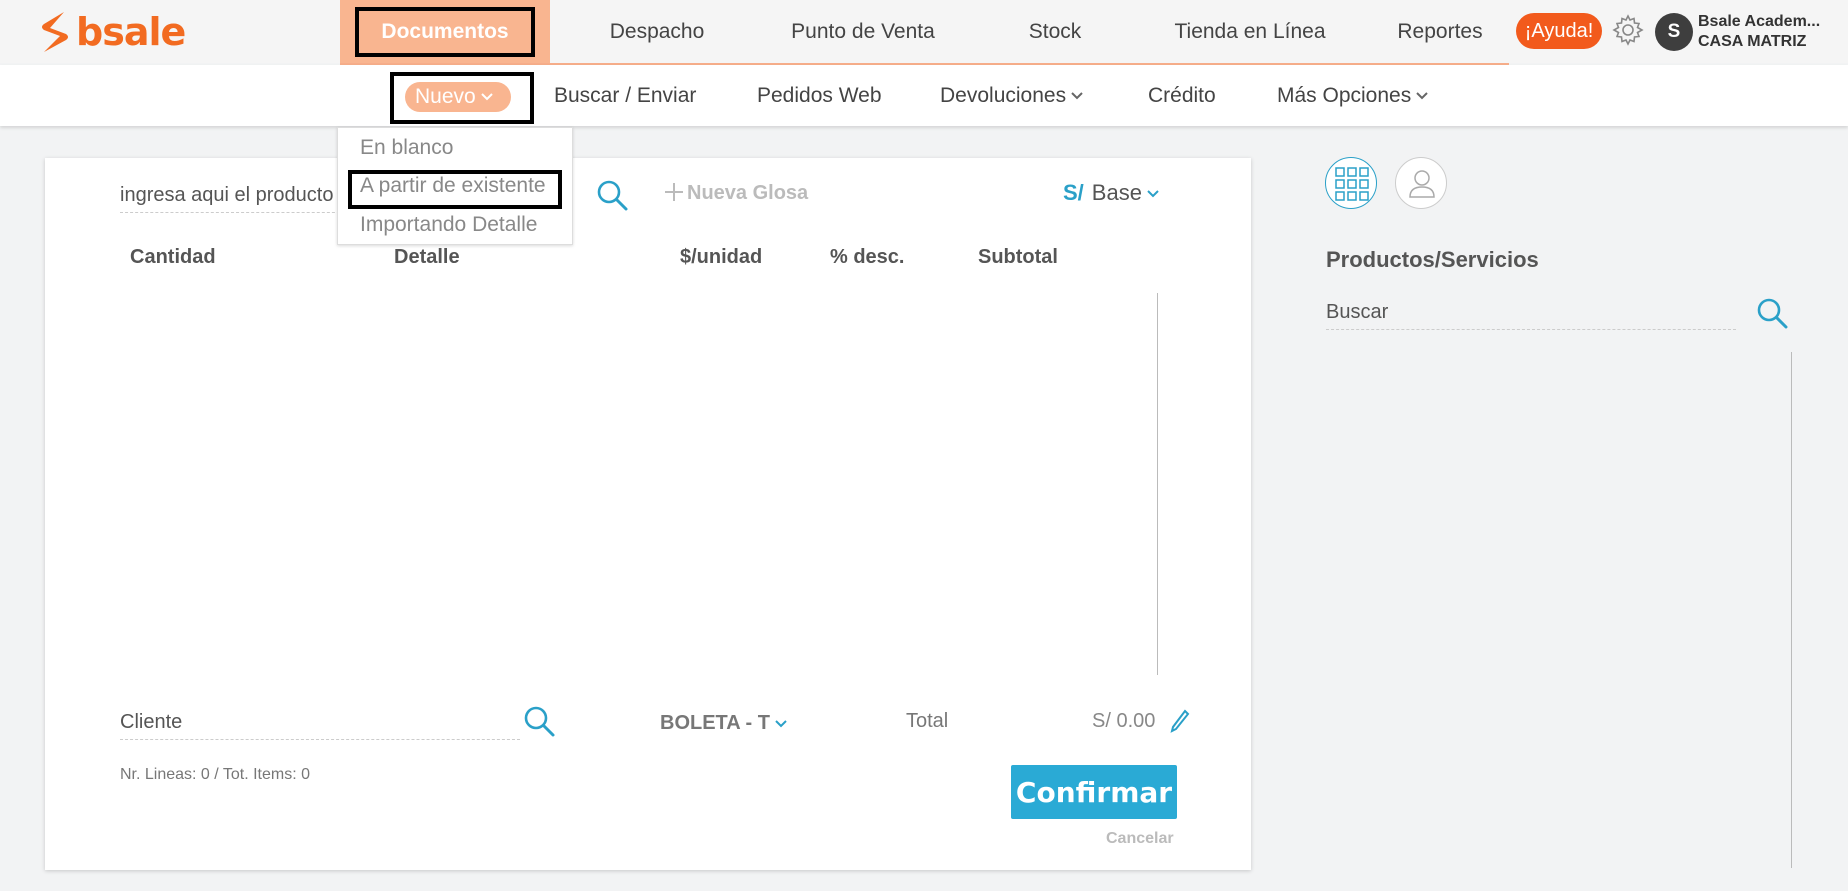 The height and width of the screenshot is (891, 1848). I want to click on menu-item-a-partir-de-existente: A partir de existente, so click(453, 186).